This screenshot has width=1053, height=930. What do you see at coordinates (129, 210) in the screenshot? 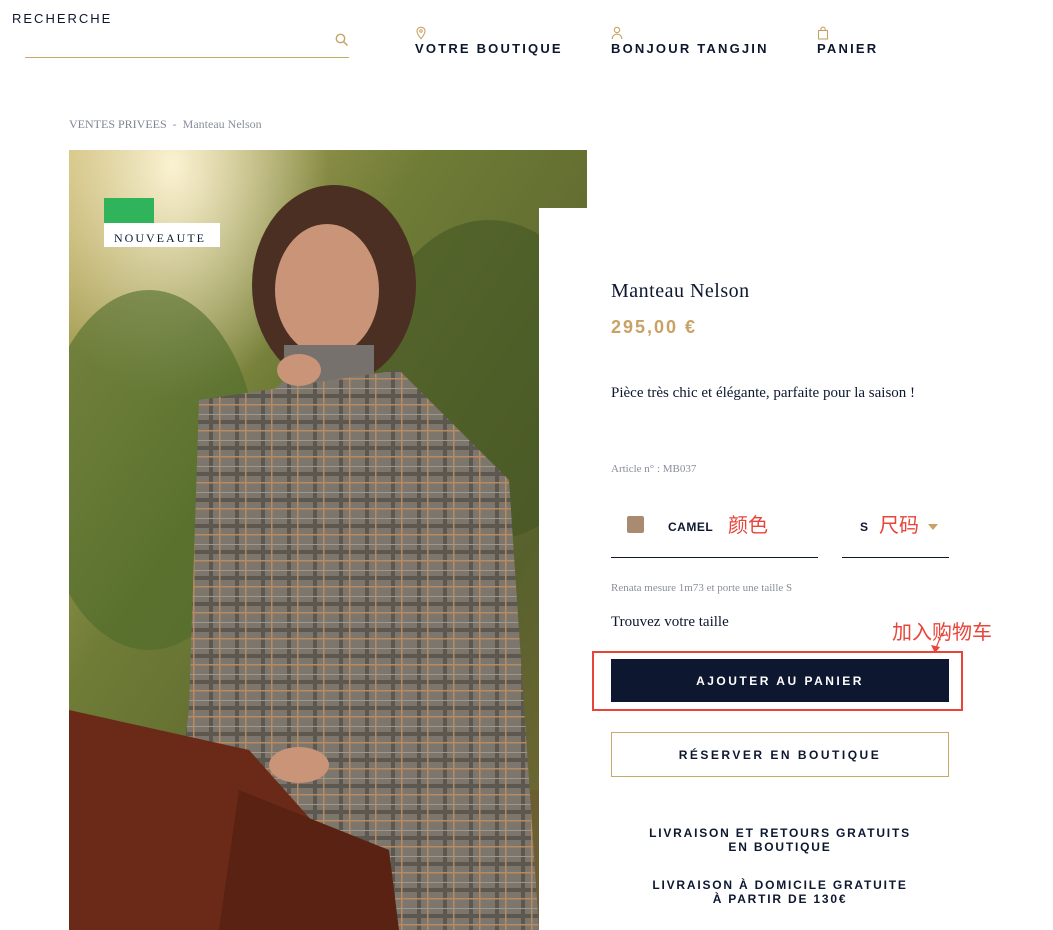
I see `badge-accent` at bounding box center [129, 210].